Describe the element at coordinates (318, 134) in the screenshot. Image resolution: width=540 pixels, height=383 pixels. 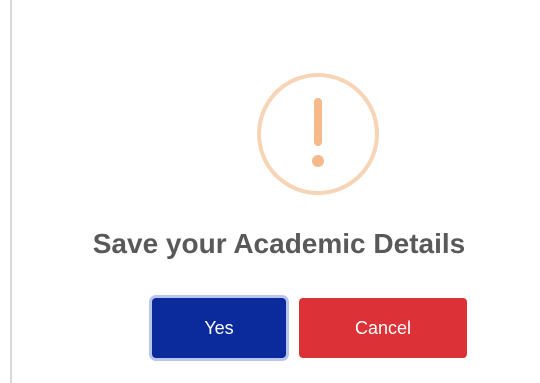
I see `warning-icon` at that location.